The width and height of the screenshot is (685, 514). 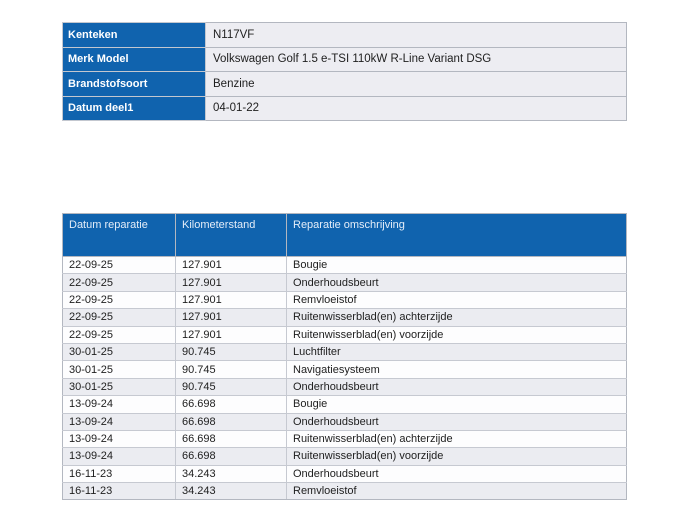 I want to click on repair-row: 30-01-25 90.745 Luchtfilter, so click(x=344, y=352).